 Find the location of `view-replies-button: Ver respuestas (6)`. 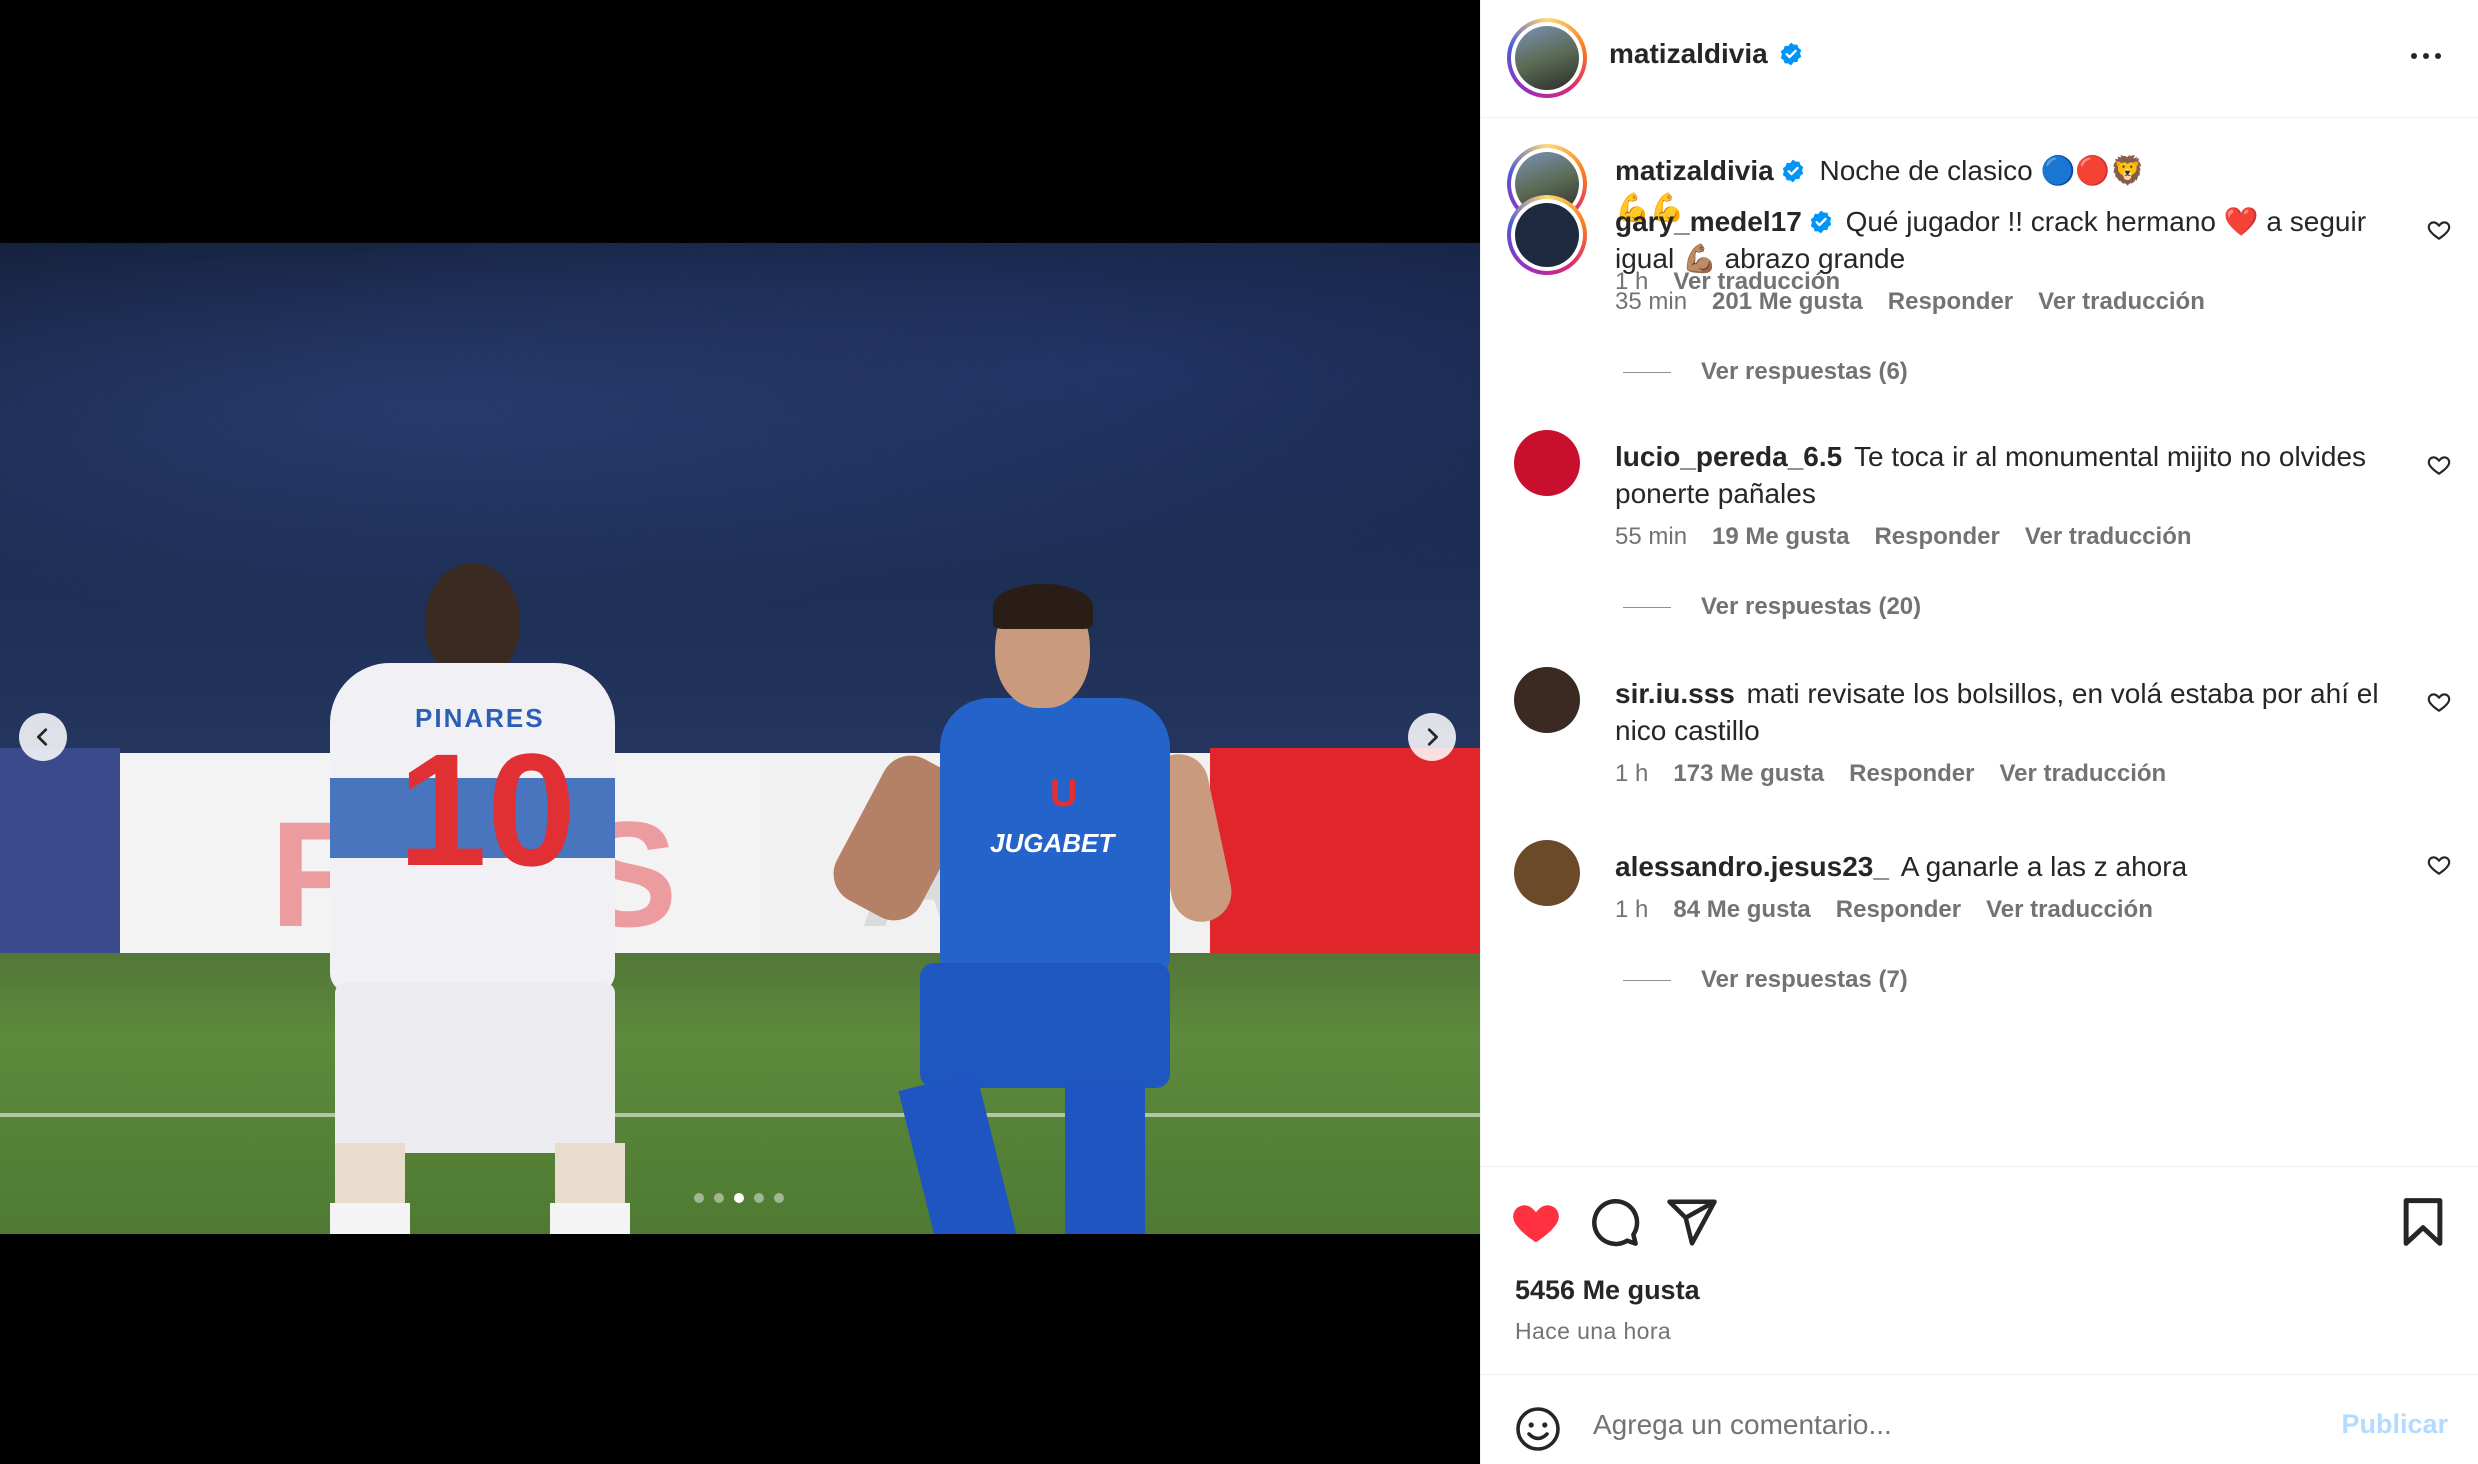

view-replies-button: Ver respuestas (6) is located at coordinates (1765, 372).